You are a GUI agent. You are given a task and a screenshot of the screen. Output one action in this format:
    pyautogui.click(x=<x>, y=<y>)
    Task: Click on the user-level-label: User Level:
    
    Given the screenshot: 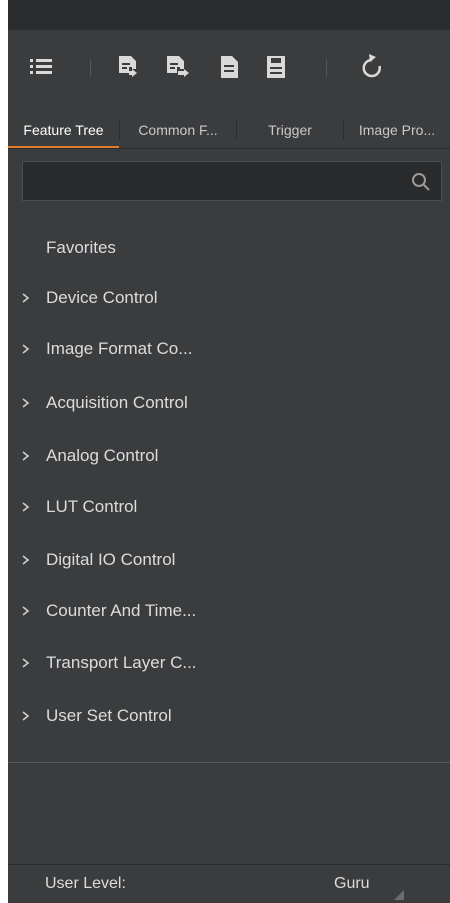 What is the action you would take?
    pyautogui.click(x=85, y=883)
    